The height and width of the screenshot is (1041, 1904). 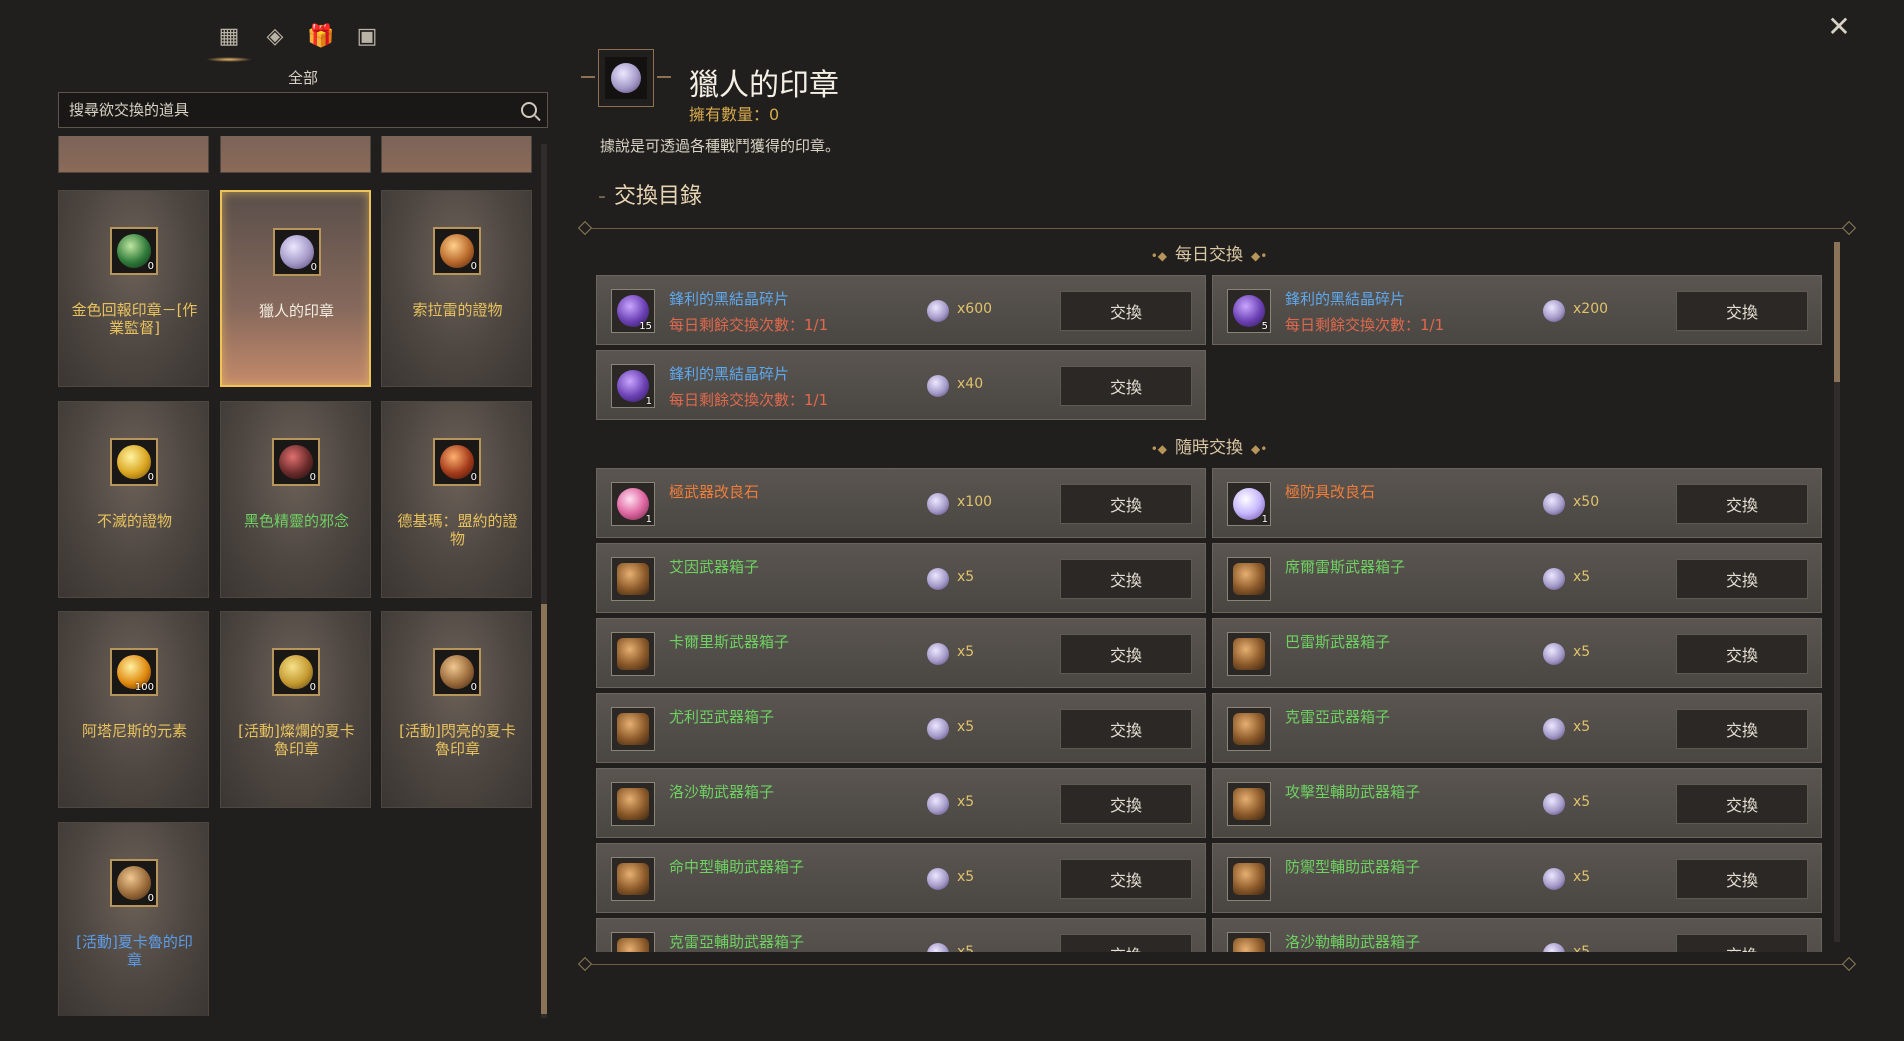 What do you see at coordinates (296, 311) in the screenshot?
I see `item-name: 獵人的印章` at bounding box center [296, 311].